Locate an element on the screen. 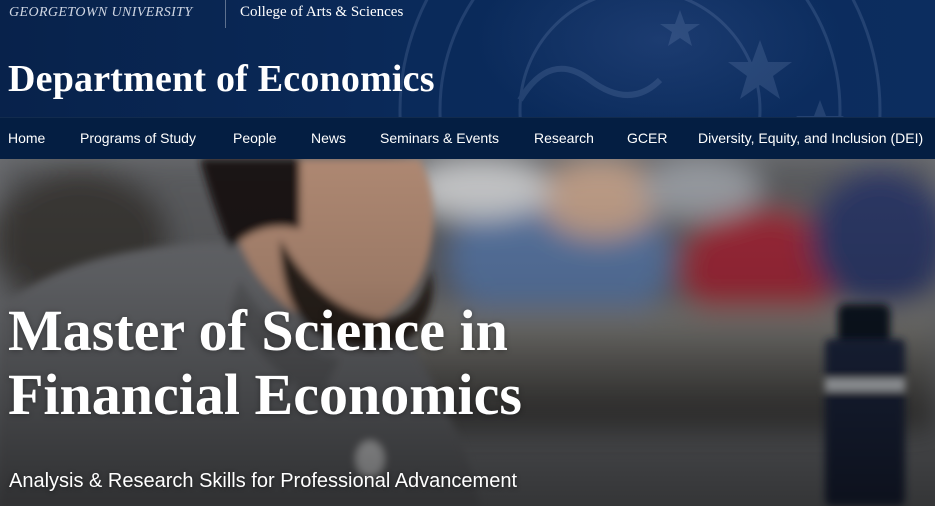 The width and height of the screenshot is (935, 506). nav-item-news: News is located at coordinates (328, 138).